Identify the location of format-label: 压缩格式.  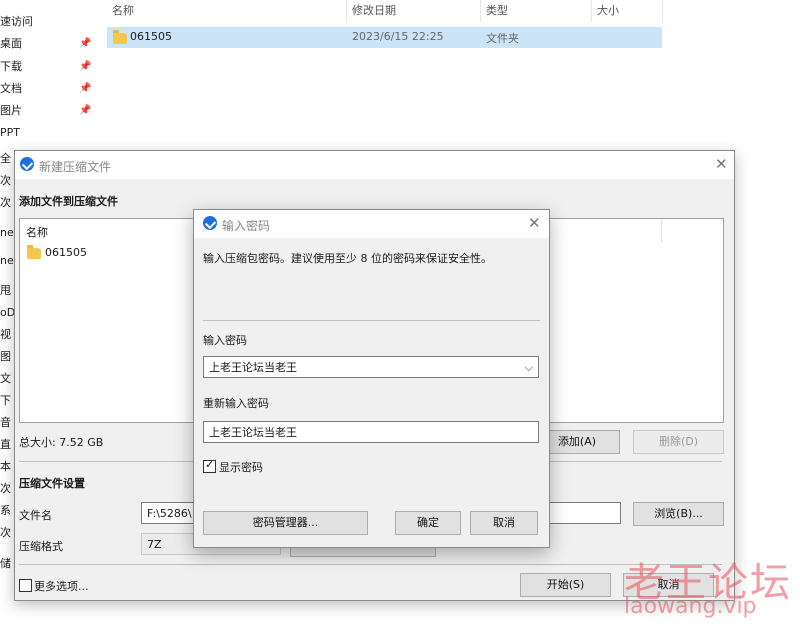
(41, 546).